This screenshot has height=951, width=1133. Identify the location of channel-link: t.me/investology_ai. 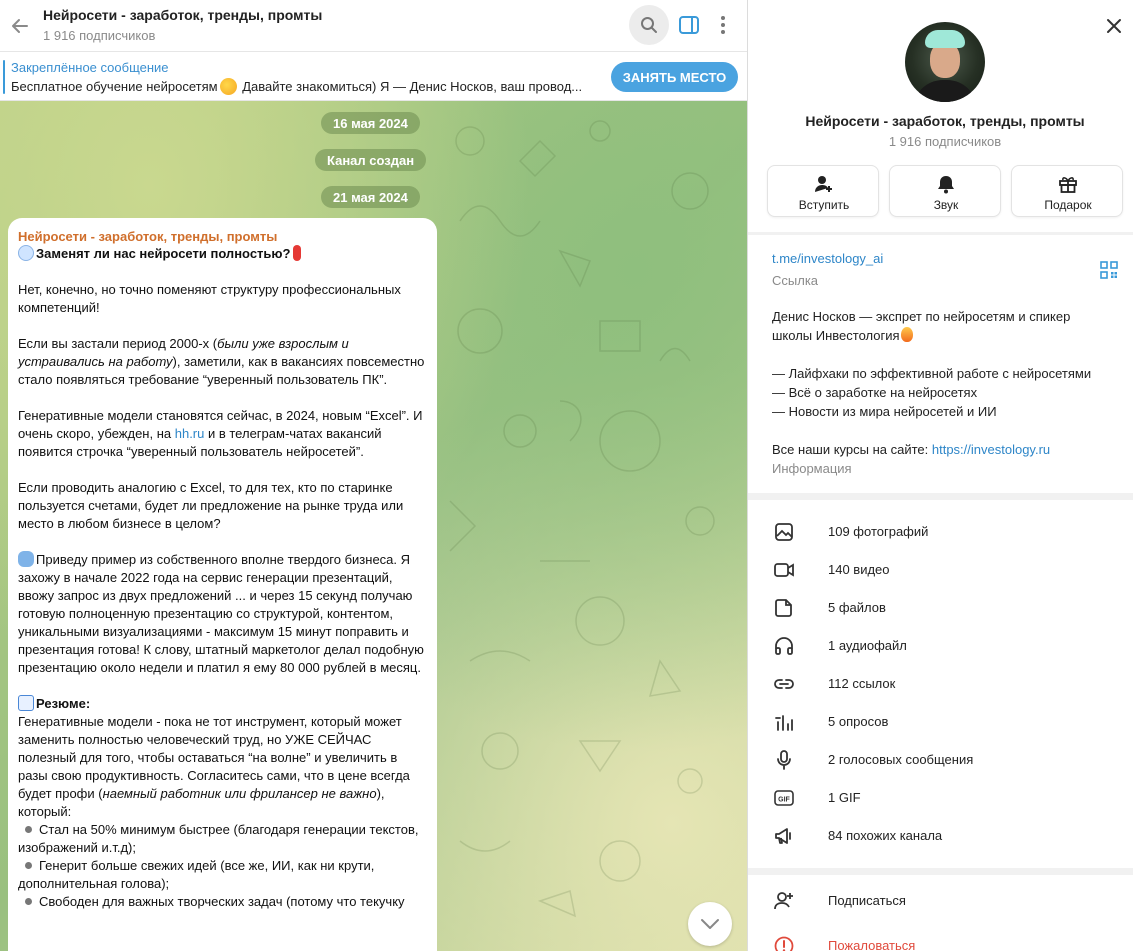
(827, 258).